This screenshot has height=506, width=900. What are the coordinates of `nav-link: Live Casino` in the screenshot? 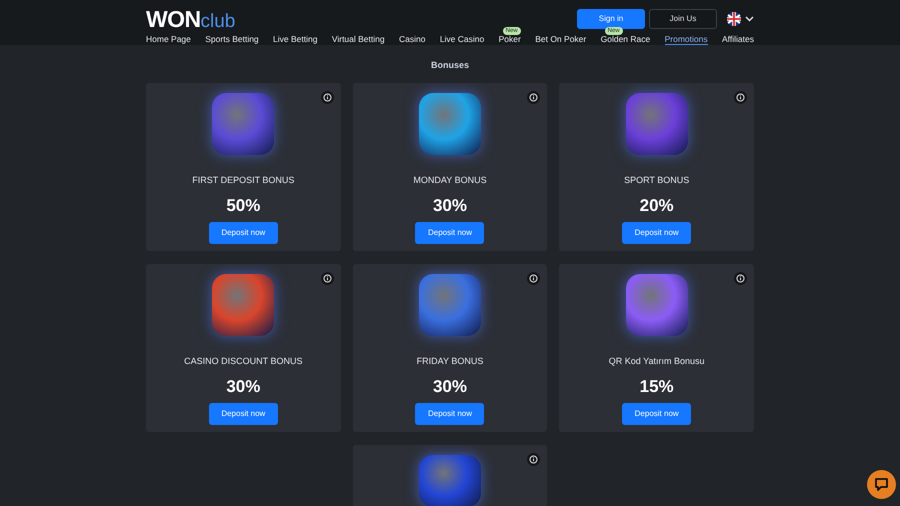 It's located at (462, 39).